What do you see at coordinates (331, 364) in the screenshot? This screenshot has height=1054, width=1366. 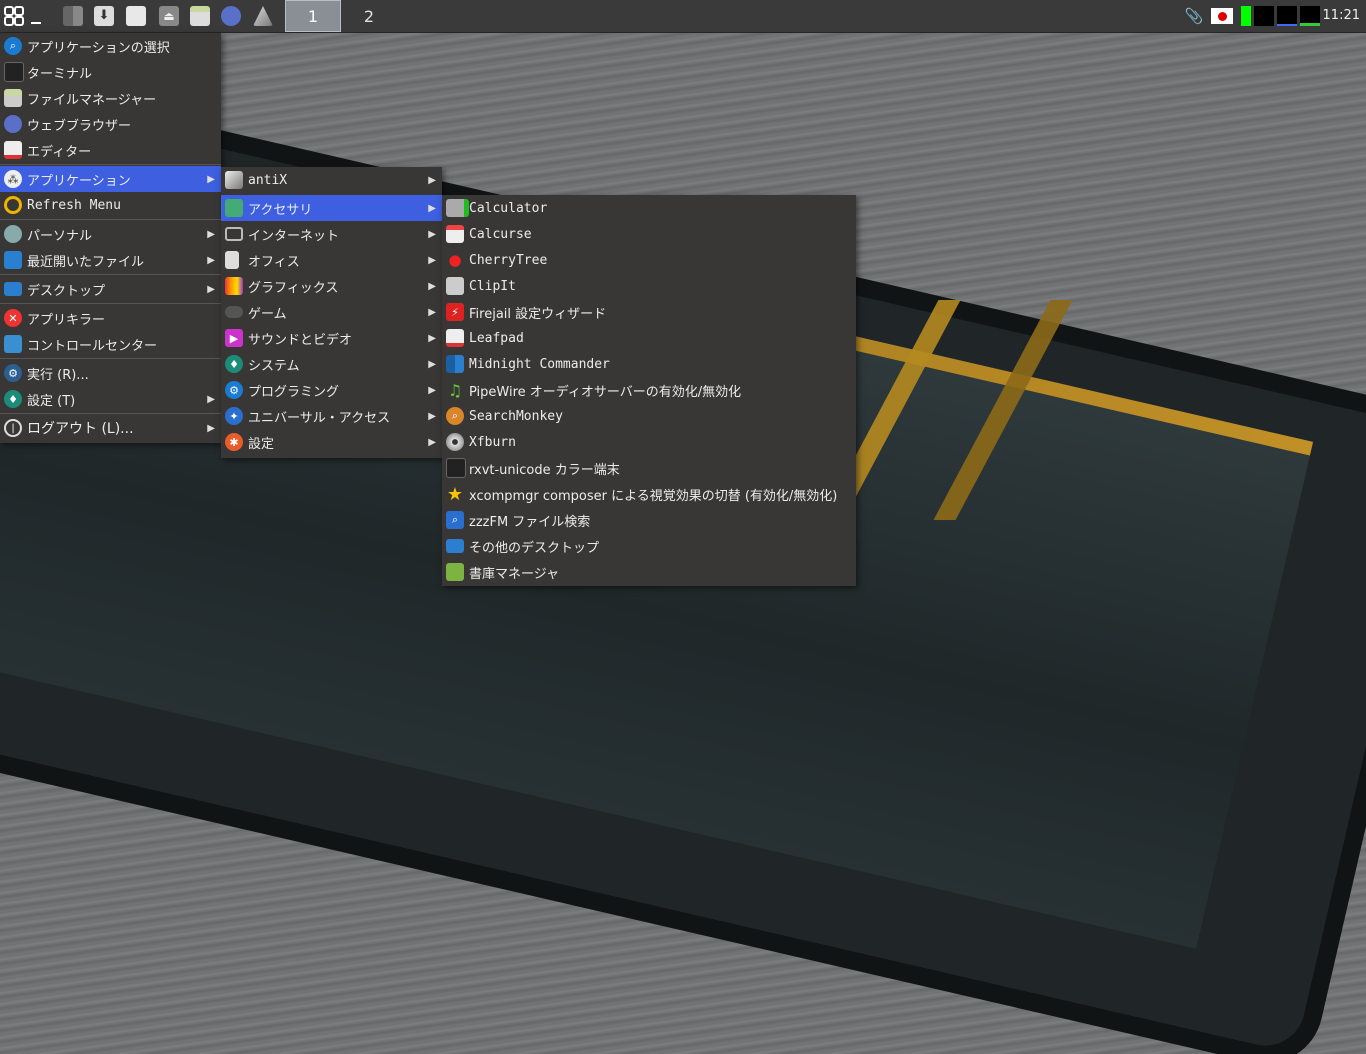 I see `menu-item-system: ♦ システム ▶` at bounding box center [331, 364].